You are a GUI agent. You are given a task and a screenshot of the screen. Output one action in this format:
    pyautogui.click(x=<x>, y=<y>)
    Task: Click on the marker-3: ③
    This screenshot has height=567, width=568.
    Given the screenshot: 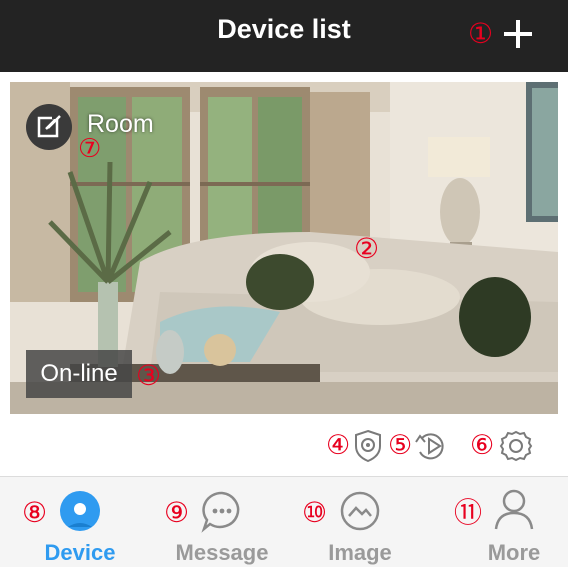 What is the action you would take?
    pyautogui.click(x=149, y=375)
    